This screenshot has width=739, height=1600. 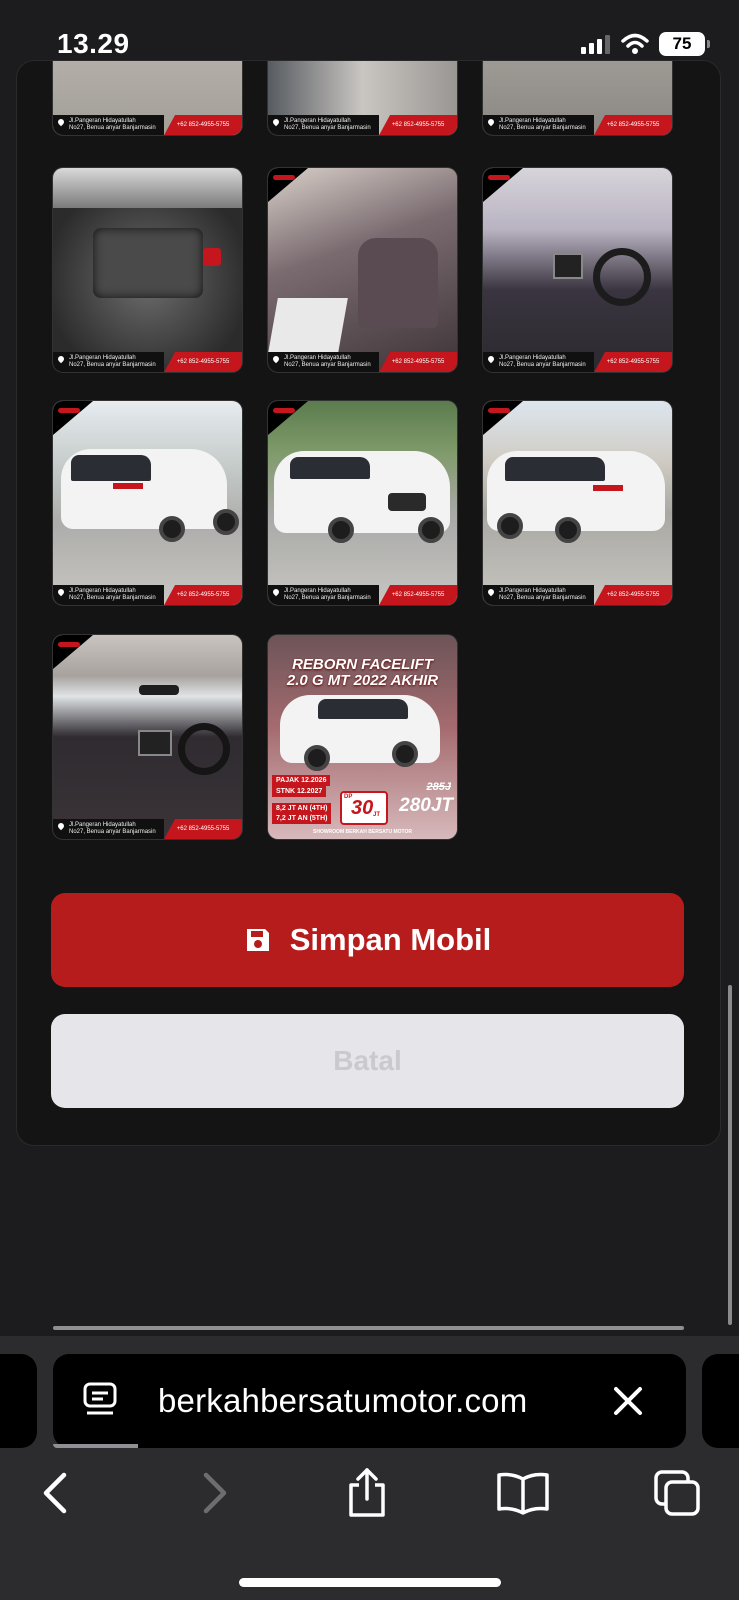 I want to click on chevron-right-icon, so click(x=215, y=1493).